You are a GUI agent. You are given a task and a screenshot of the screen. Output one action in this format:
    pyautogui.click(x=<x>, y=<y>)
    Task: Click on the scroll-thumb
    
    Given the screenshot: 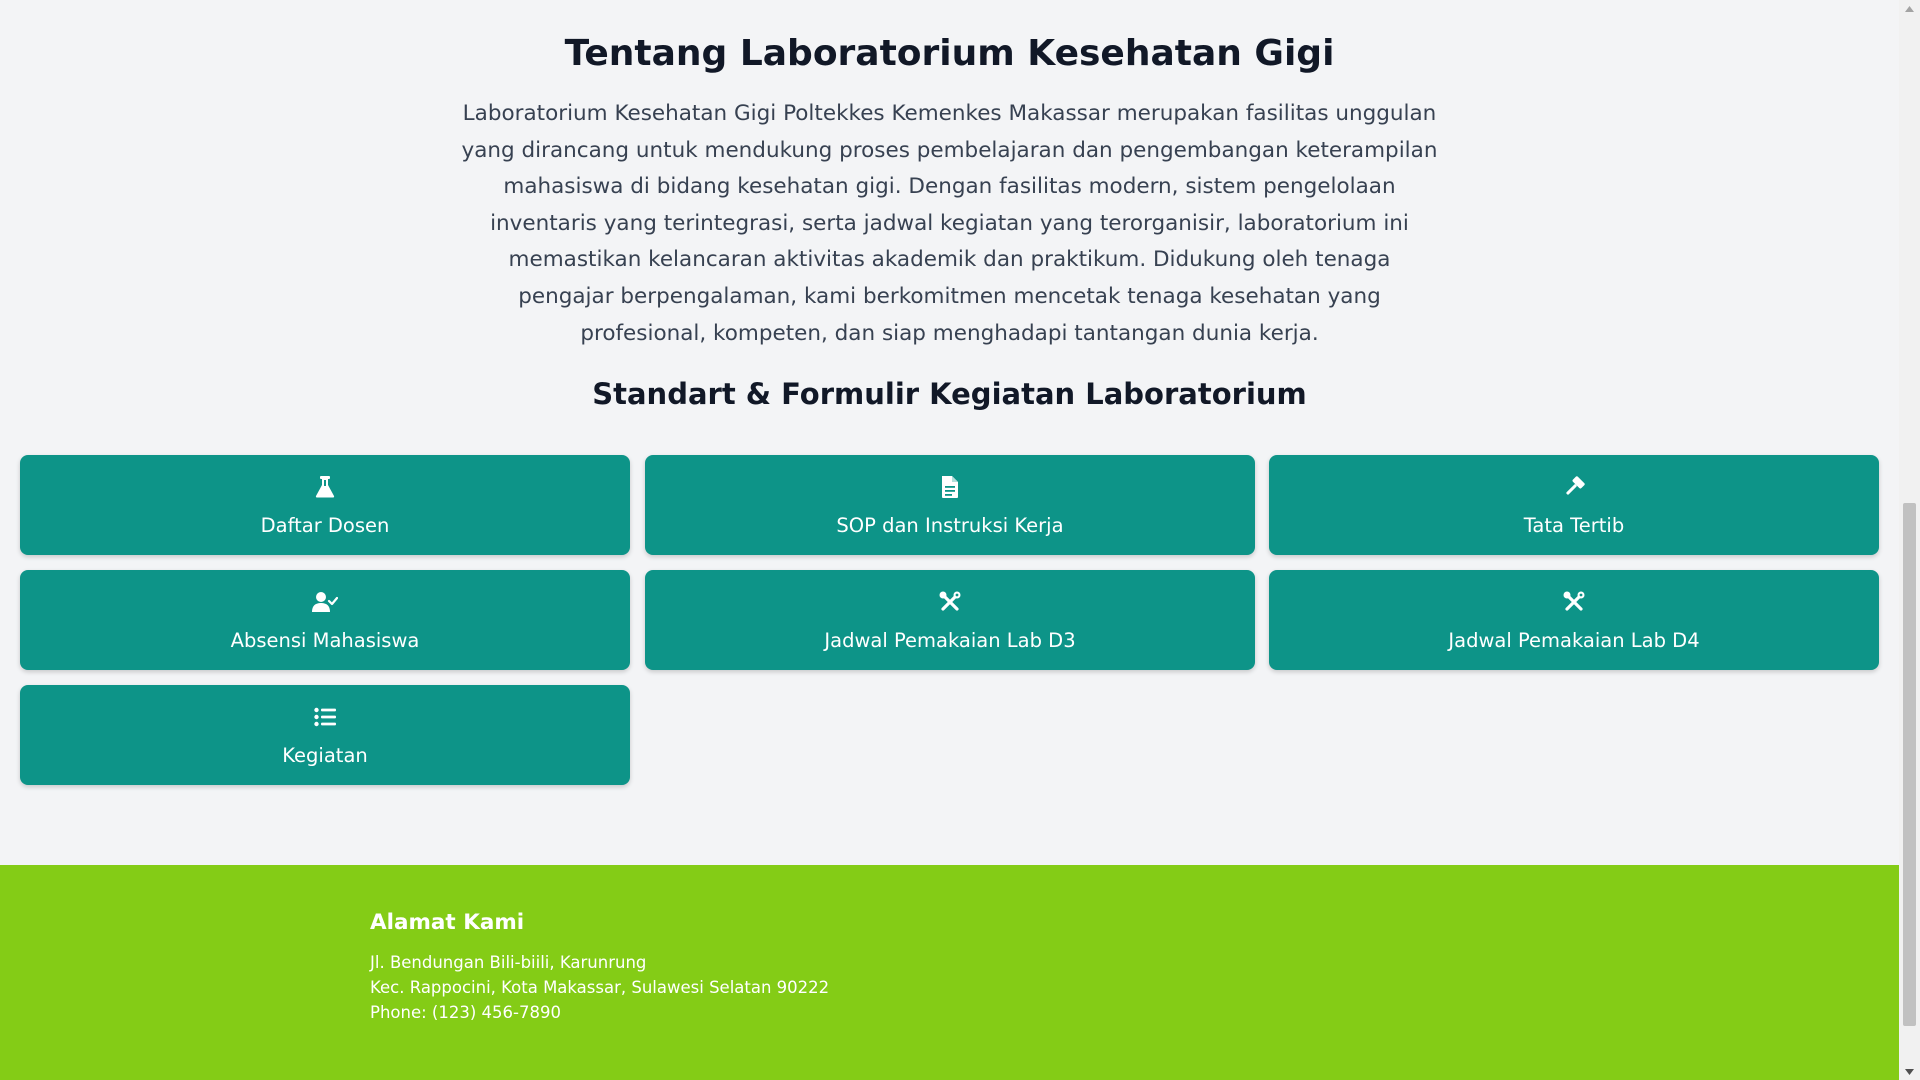 What is the action you would take?
    pyautogui.click(x=1909, y=764)
    